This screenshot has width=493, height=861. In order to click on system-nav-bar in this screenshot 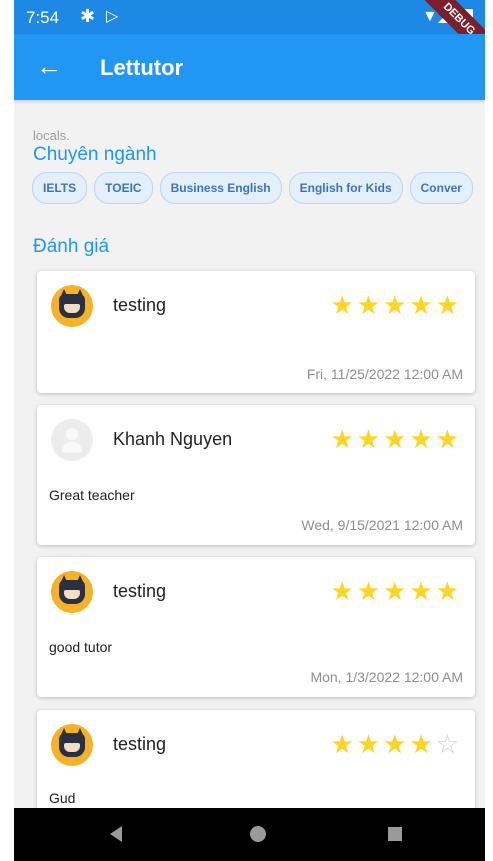, I will do `click(249, 834)`.